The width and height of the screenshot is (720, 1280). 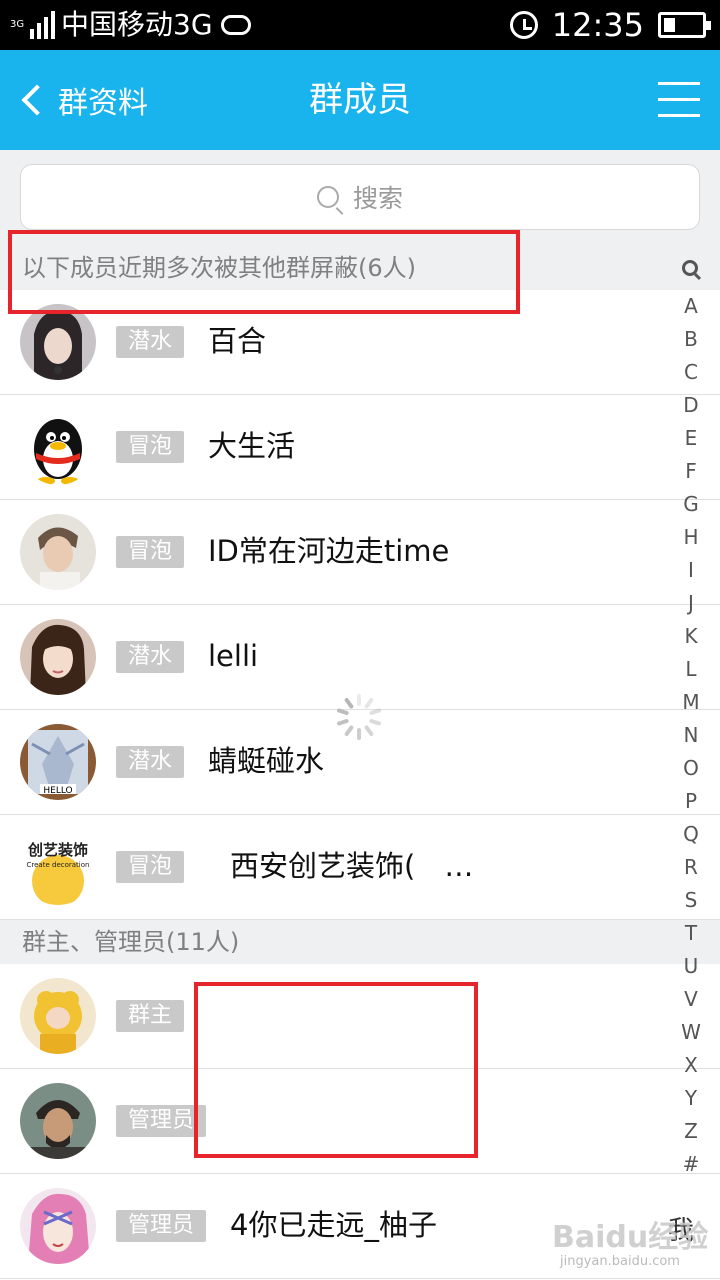 I want to click on alphabet-index: A B C D E F G H I J K L M N O P Q R S T U V W X Y Z #, so click(x=692, y=717).